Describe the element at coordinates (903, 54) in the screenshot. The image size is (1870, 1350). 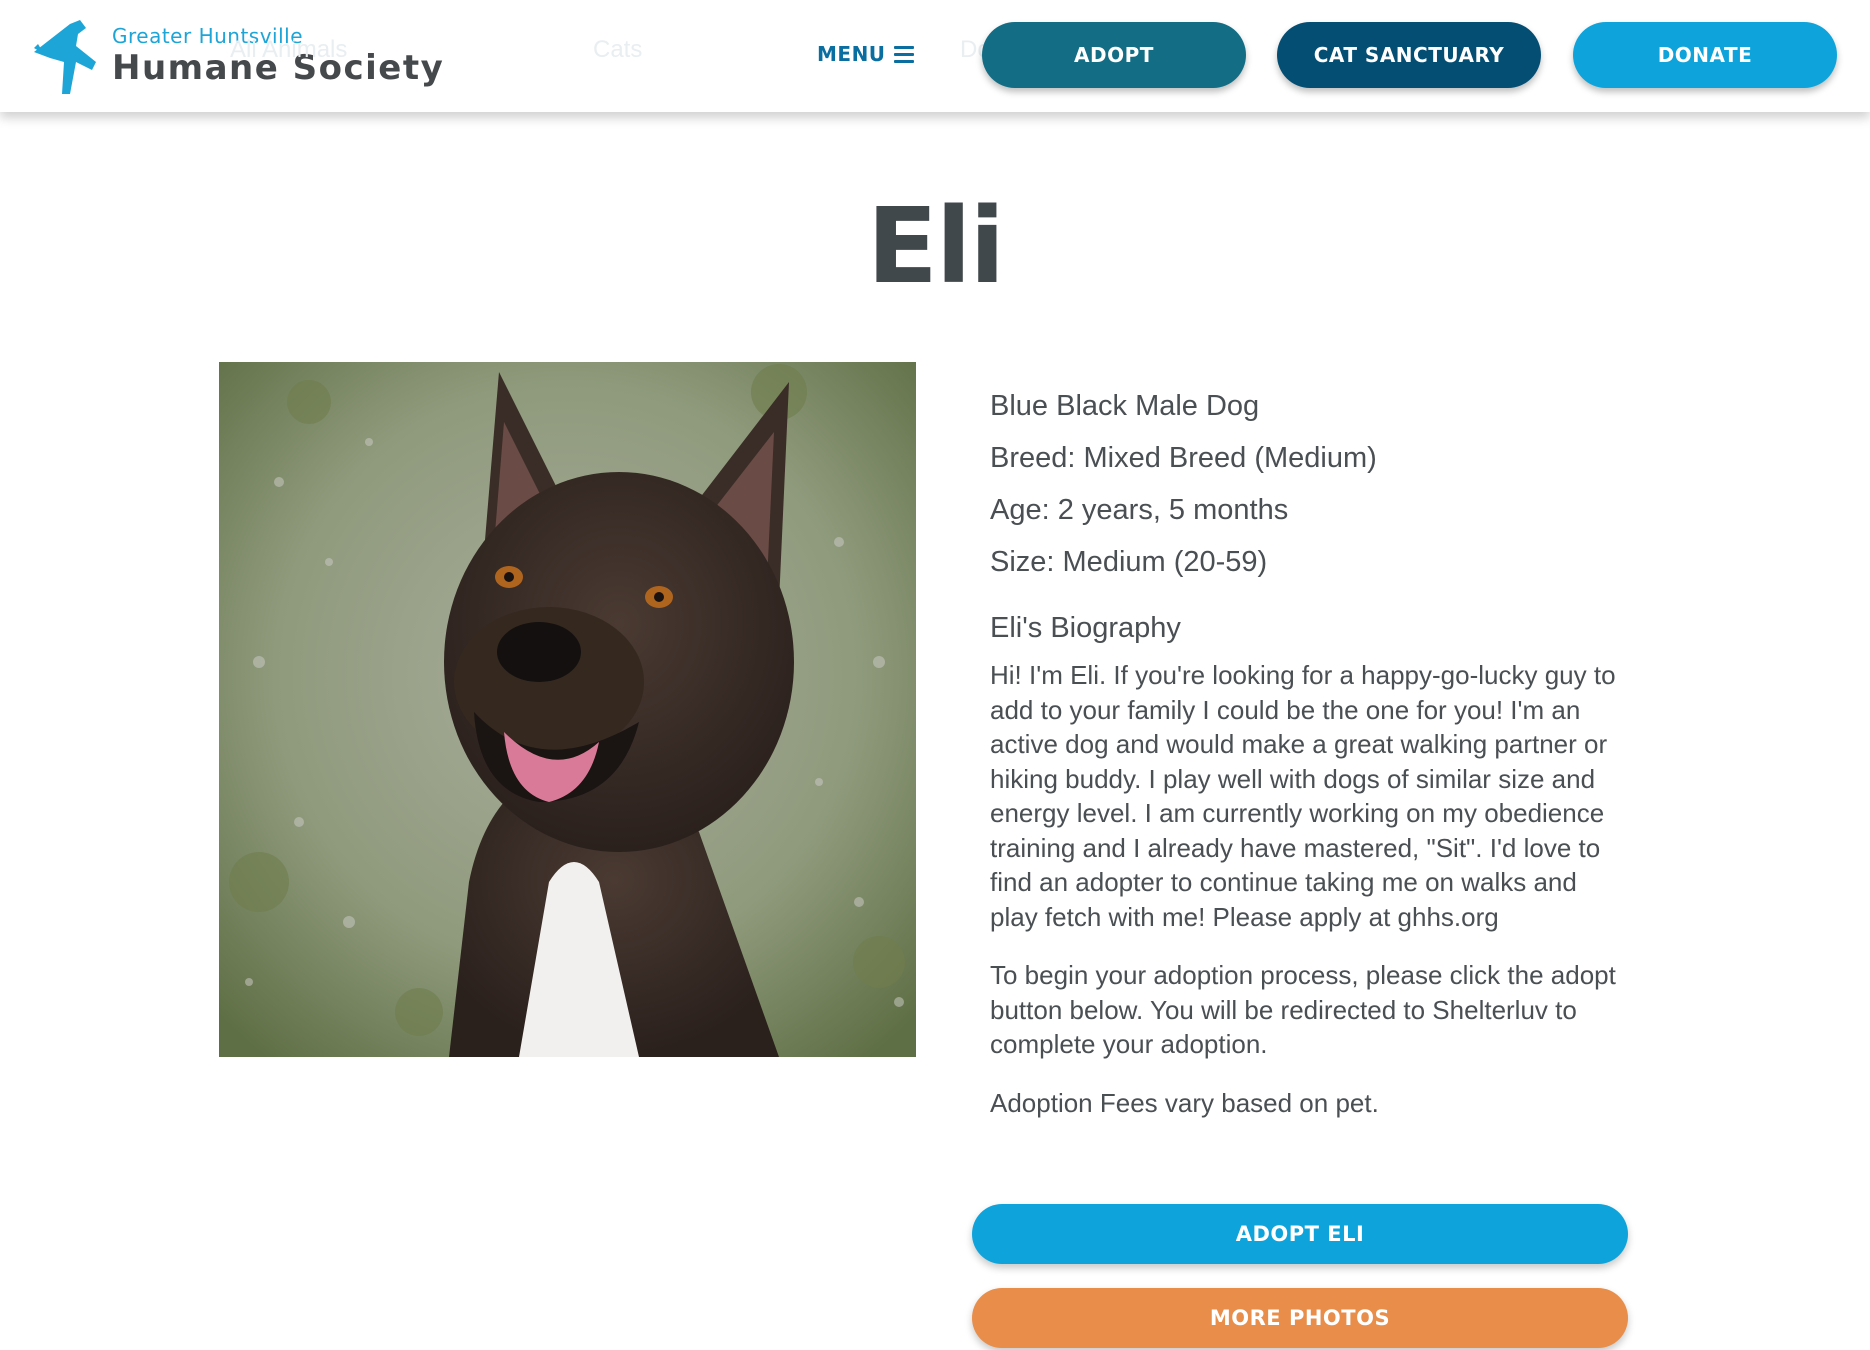
I see `hamburger-icon` at that location.